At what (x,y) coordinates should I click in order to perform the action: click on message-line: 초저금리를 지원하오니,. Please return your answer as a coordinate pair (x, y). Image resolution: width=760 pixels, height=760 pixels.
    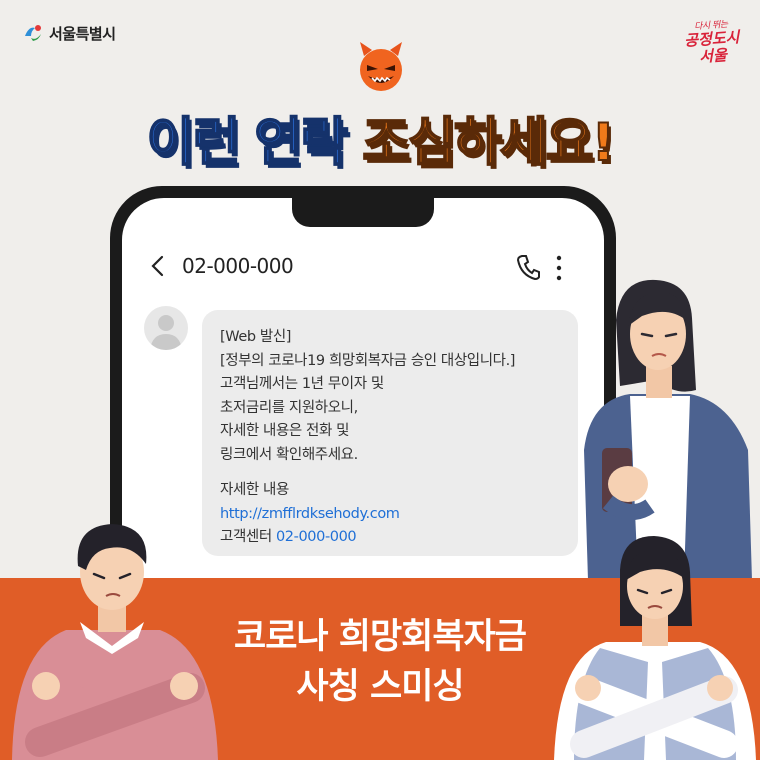
    Looking at the image, I should click on (289, 407).